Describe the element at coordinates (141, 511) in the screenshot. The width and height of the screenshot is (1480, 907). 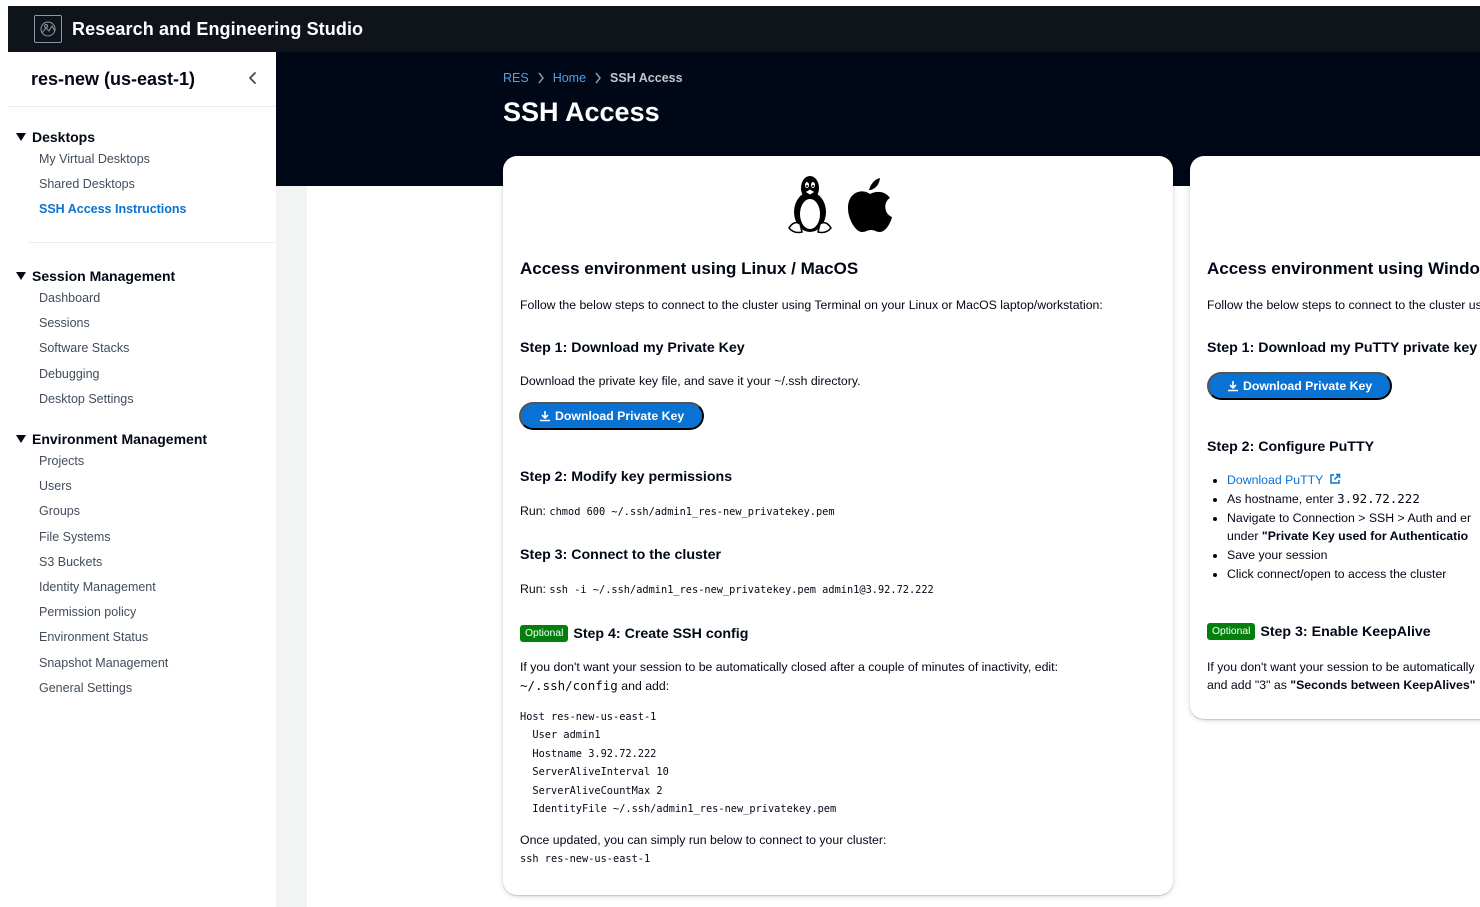
I see `sidebar-item-groups: Groups` at that location.